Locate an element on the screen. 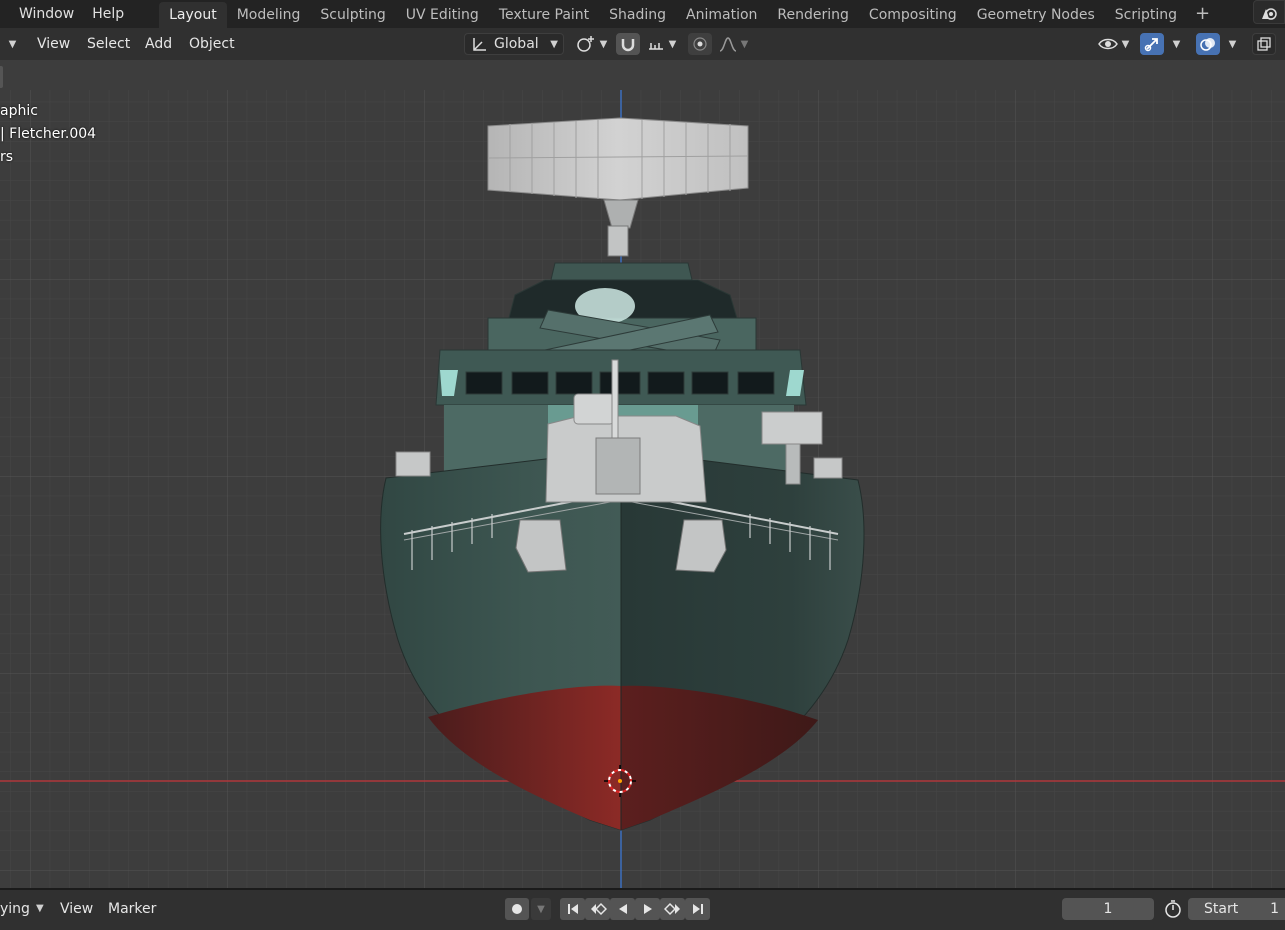  falloff-dropdown: ▼ is located at coordinates (733, 44).